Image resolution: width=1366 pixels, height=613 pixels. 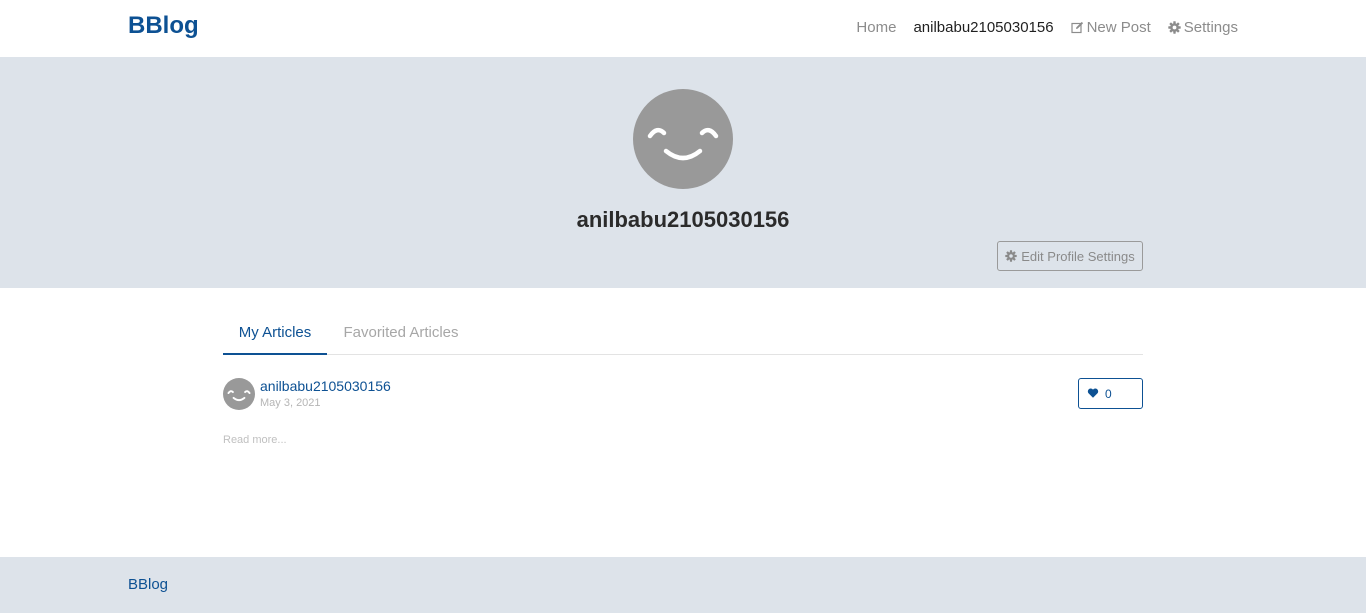 I want to click on nav-home-link: Home, so click(x=876, y=27).